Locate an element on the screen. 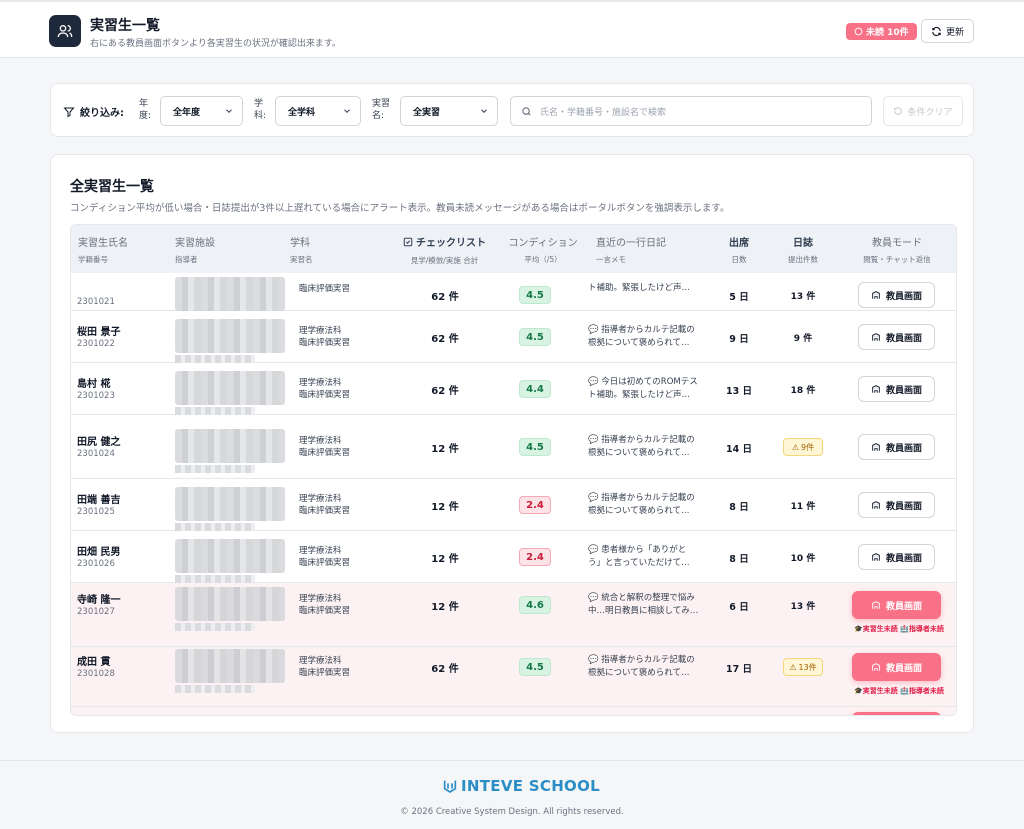 The image size is (1024, 829). col-dept: 学科 実習名 is located at coordinates (301, 251).